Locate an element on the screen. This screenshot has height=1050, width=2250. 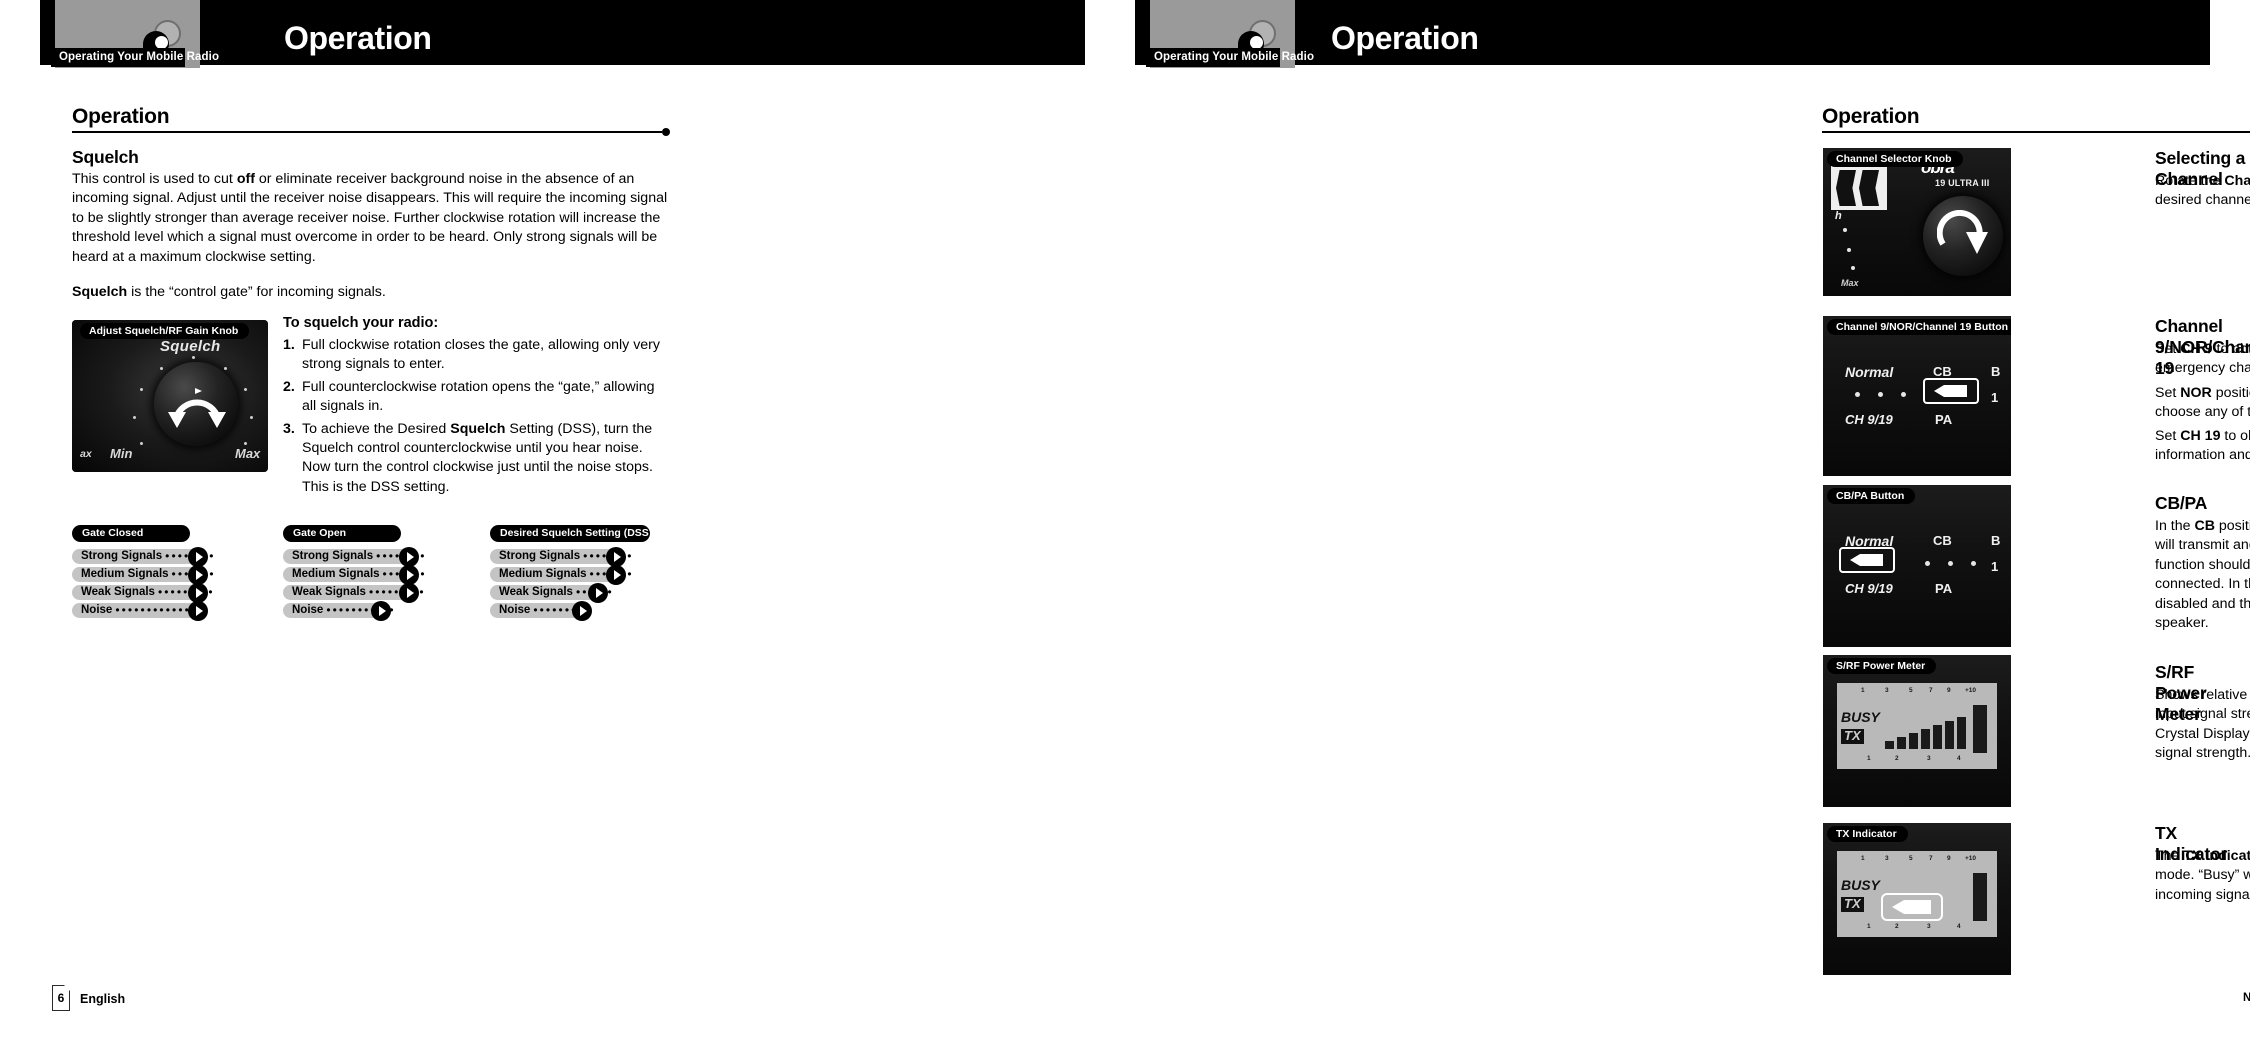
signal-row: Weak Signals ••••••••• is located at coordinates (142, 593).